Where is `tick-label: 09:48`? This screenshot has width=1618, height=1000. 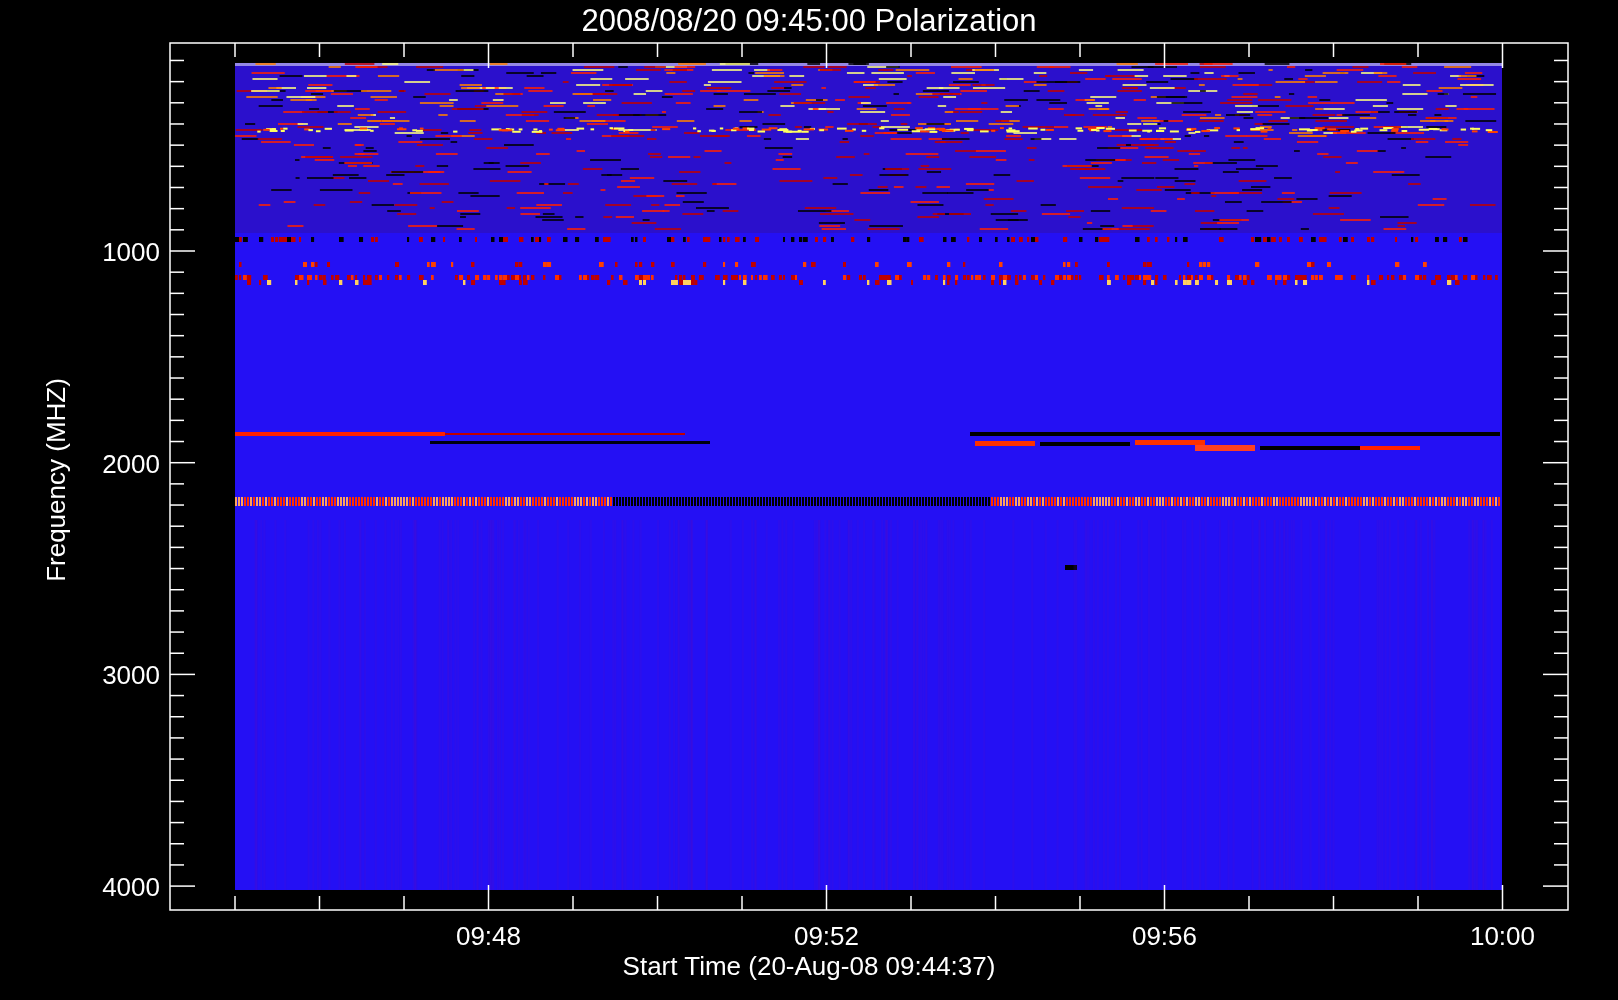
tick-label: 09:48 is located at coordinates (488, 936).